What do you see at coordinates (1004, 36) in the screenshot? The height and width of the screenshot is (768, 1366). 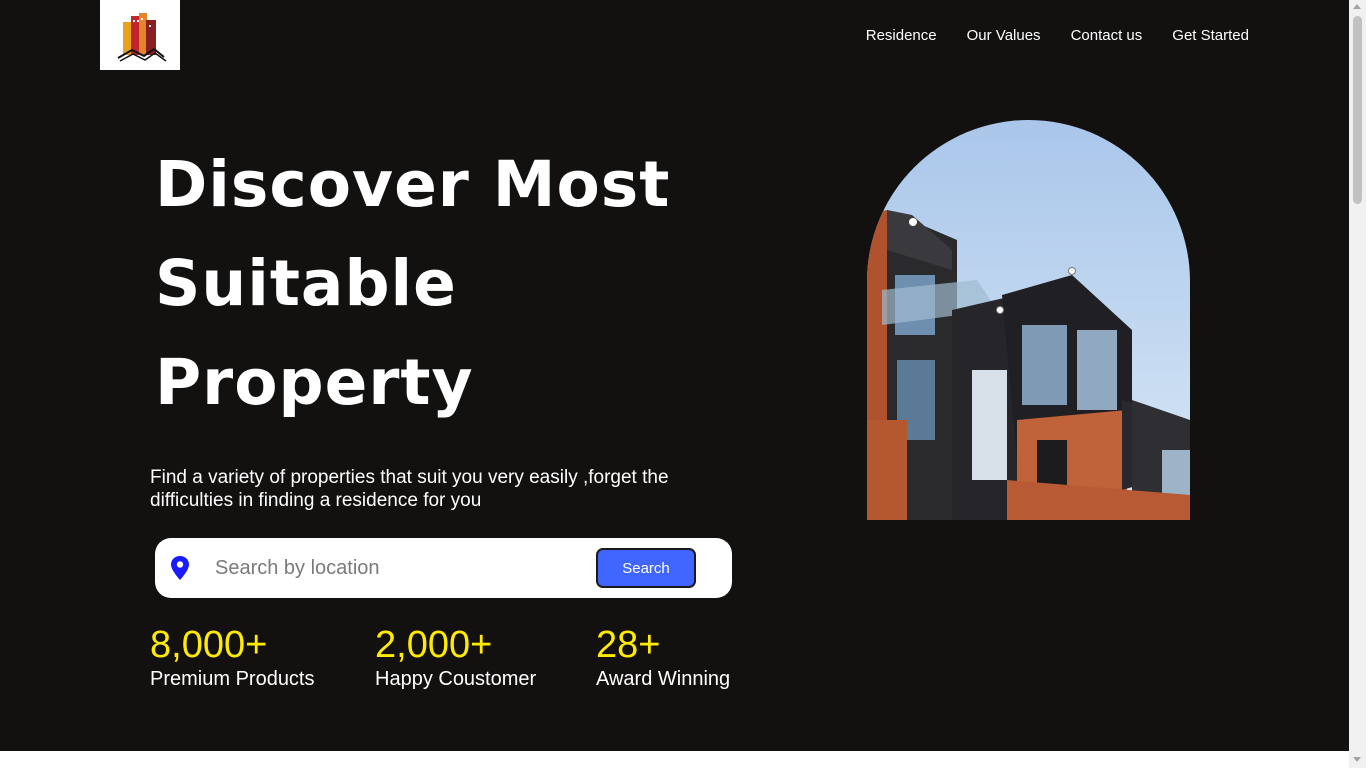 I see `nav-our-values: Our Values` at bounding box center [1004, 36].